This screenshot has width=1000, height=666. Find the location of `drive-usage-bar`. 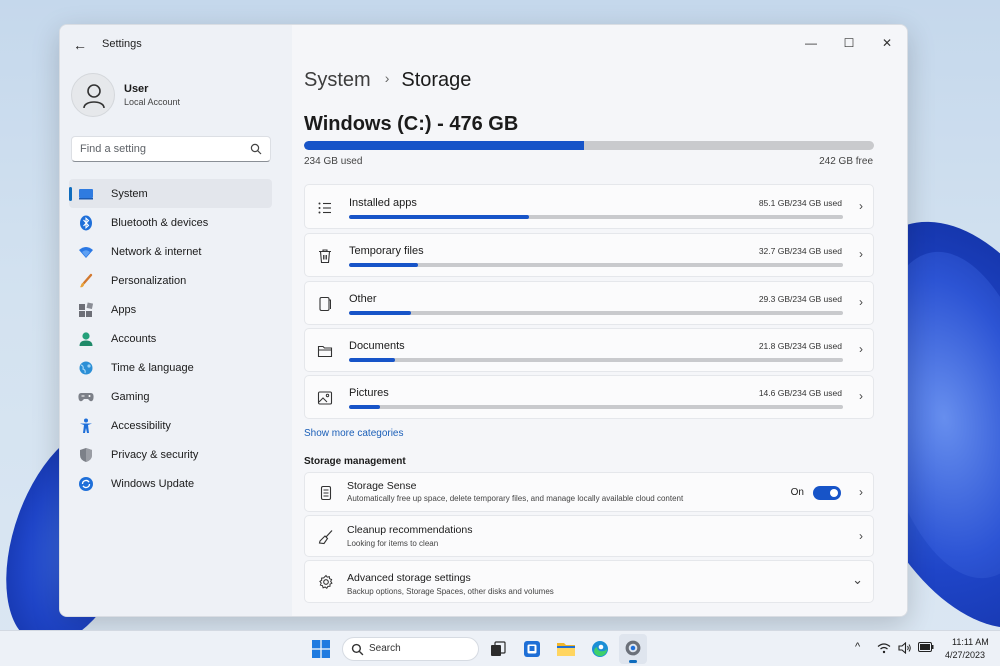

drive-usage-bar is located at coordinates (589, 145).